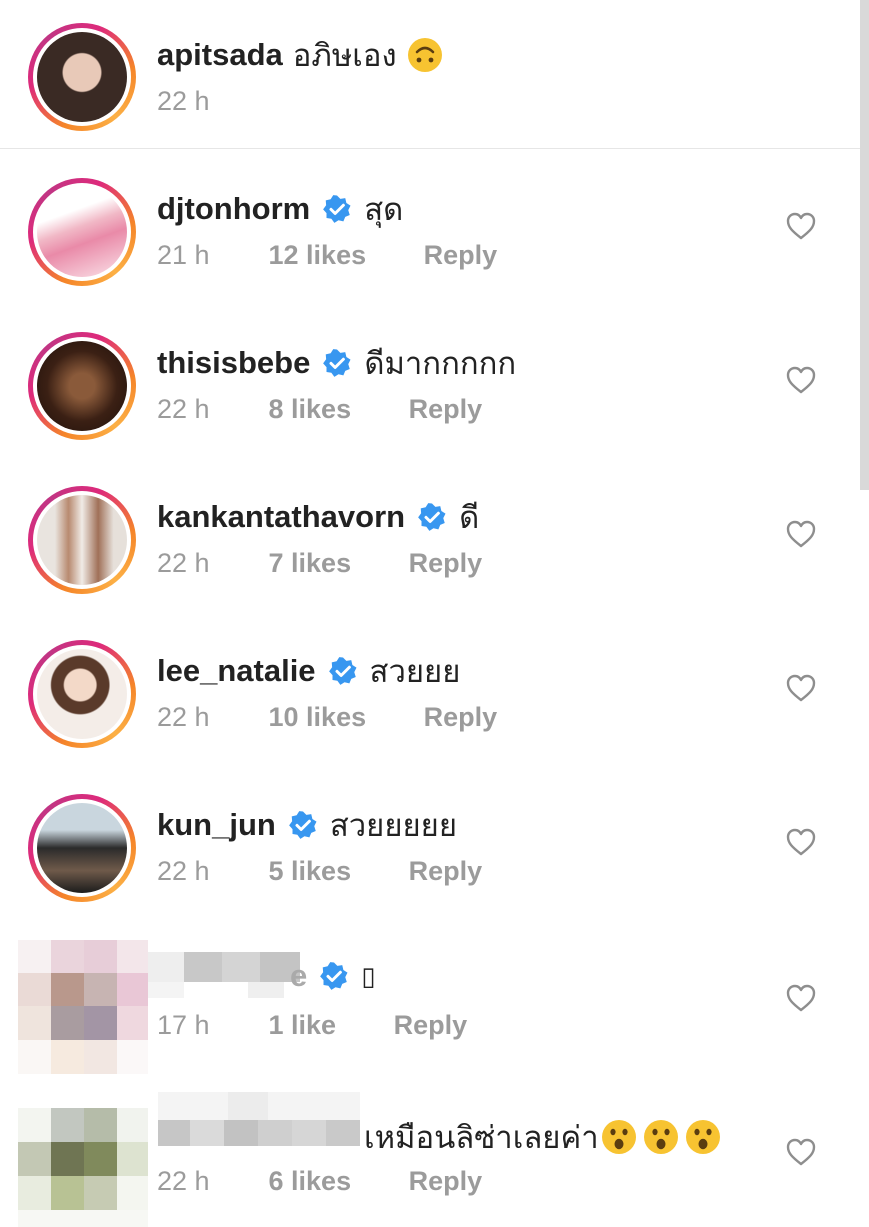  What do you see at coordinates (344, 55) in the screenshot?
I see `comment-text: อภิษเอง` at bounding box center [344, 55].